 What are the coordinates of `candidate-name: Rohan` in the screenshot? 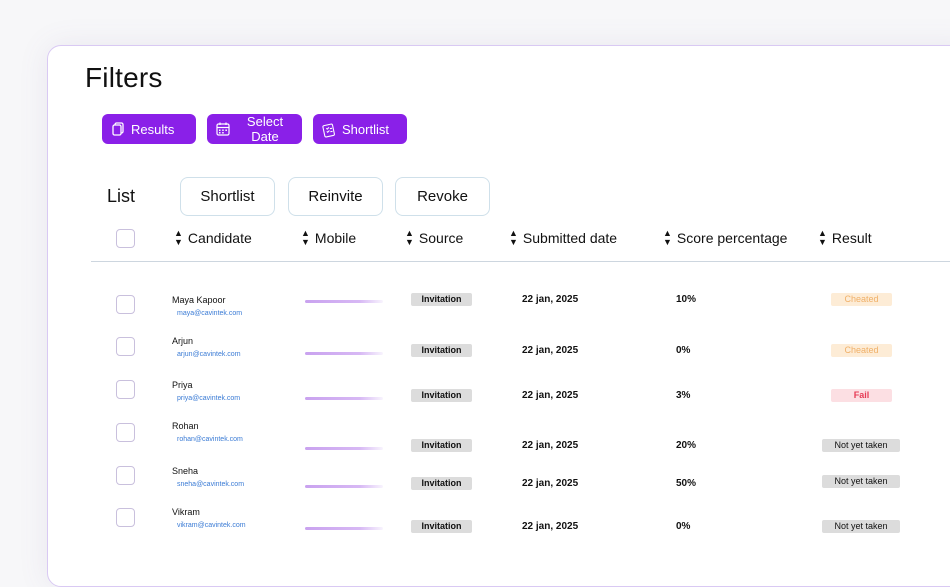 It's located at (185, 426).